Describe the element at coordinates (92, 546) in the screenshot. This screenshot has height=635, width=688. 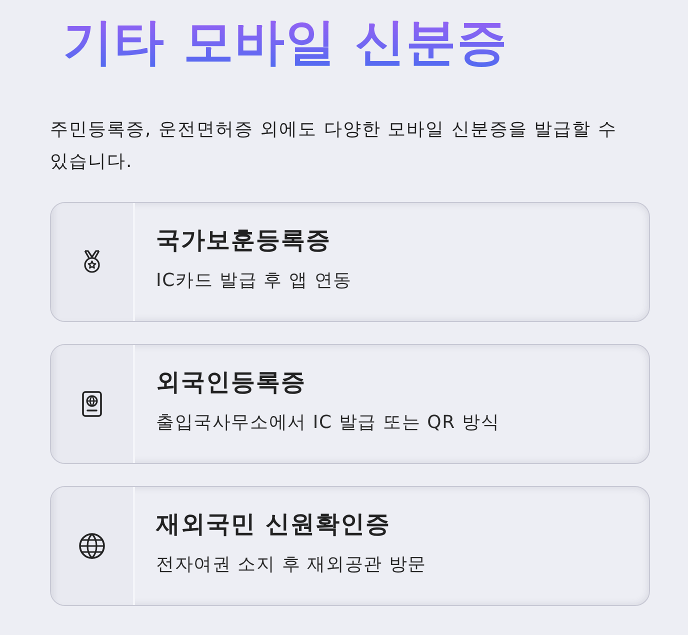
I see `globe-icon` at that location.